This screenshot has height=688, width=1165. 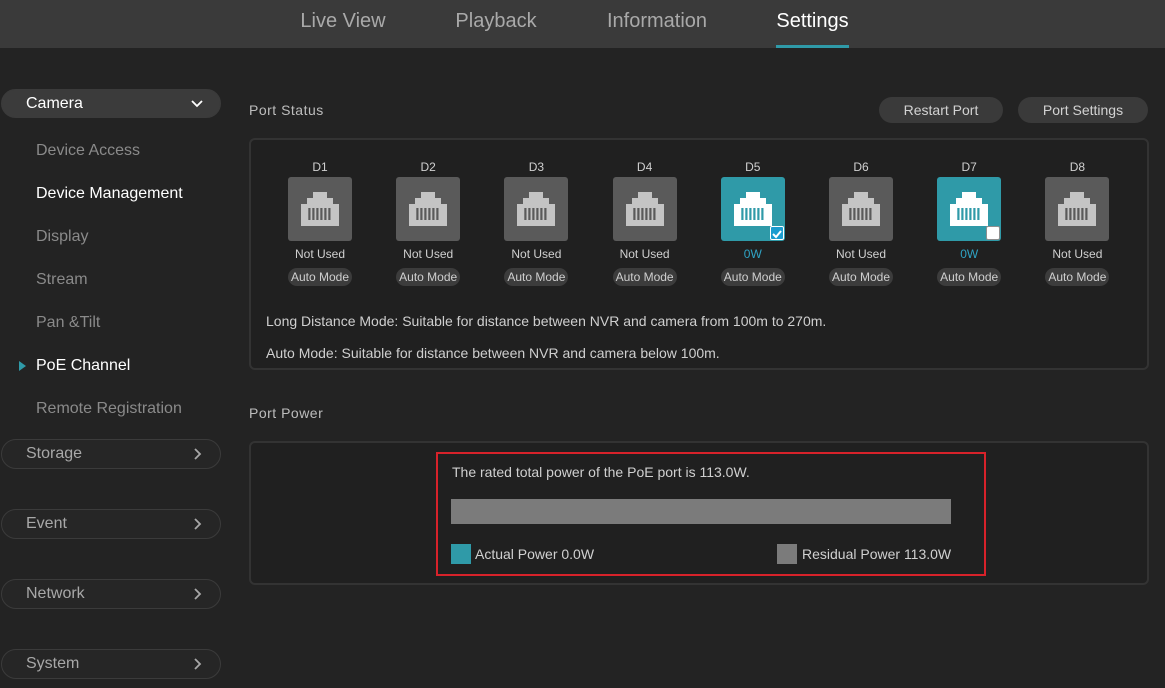 What do you see at coordinates (22, 366) in the screenshot?
I see `selected-arrow-icon` at bounding box center [22, 366].